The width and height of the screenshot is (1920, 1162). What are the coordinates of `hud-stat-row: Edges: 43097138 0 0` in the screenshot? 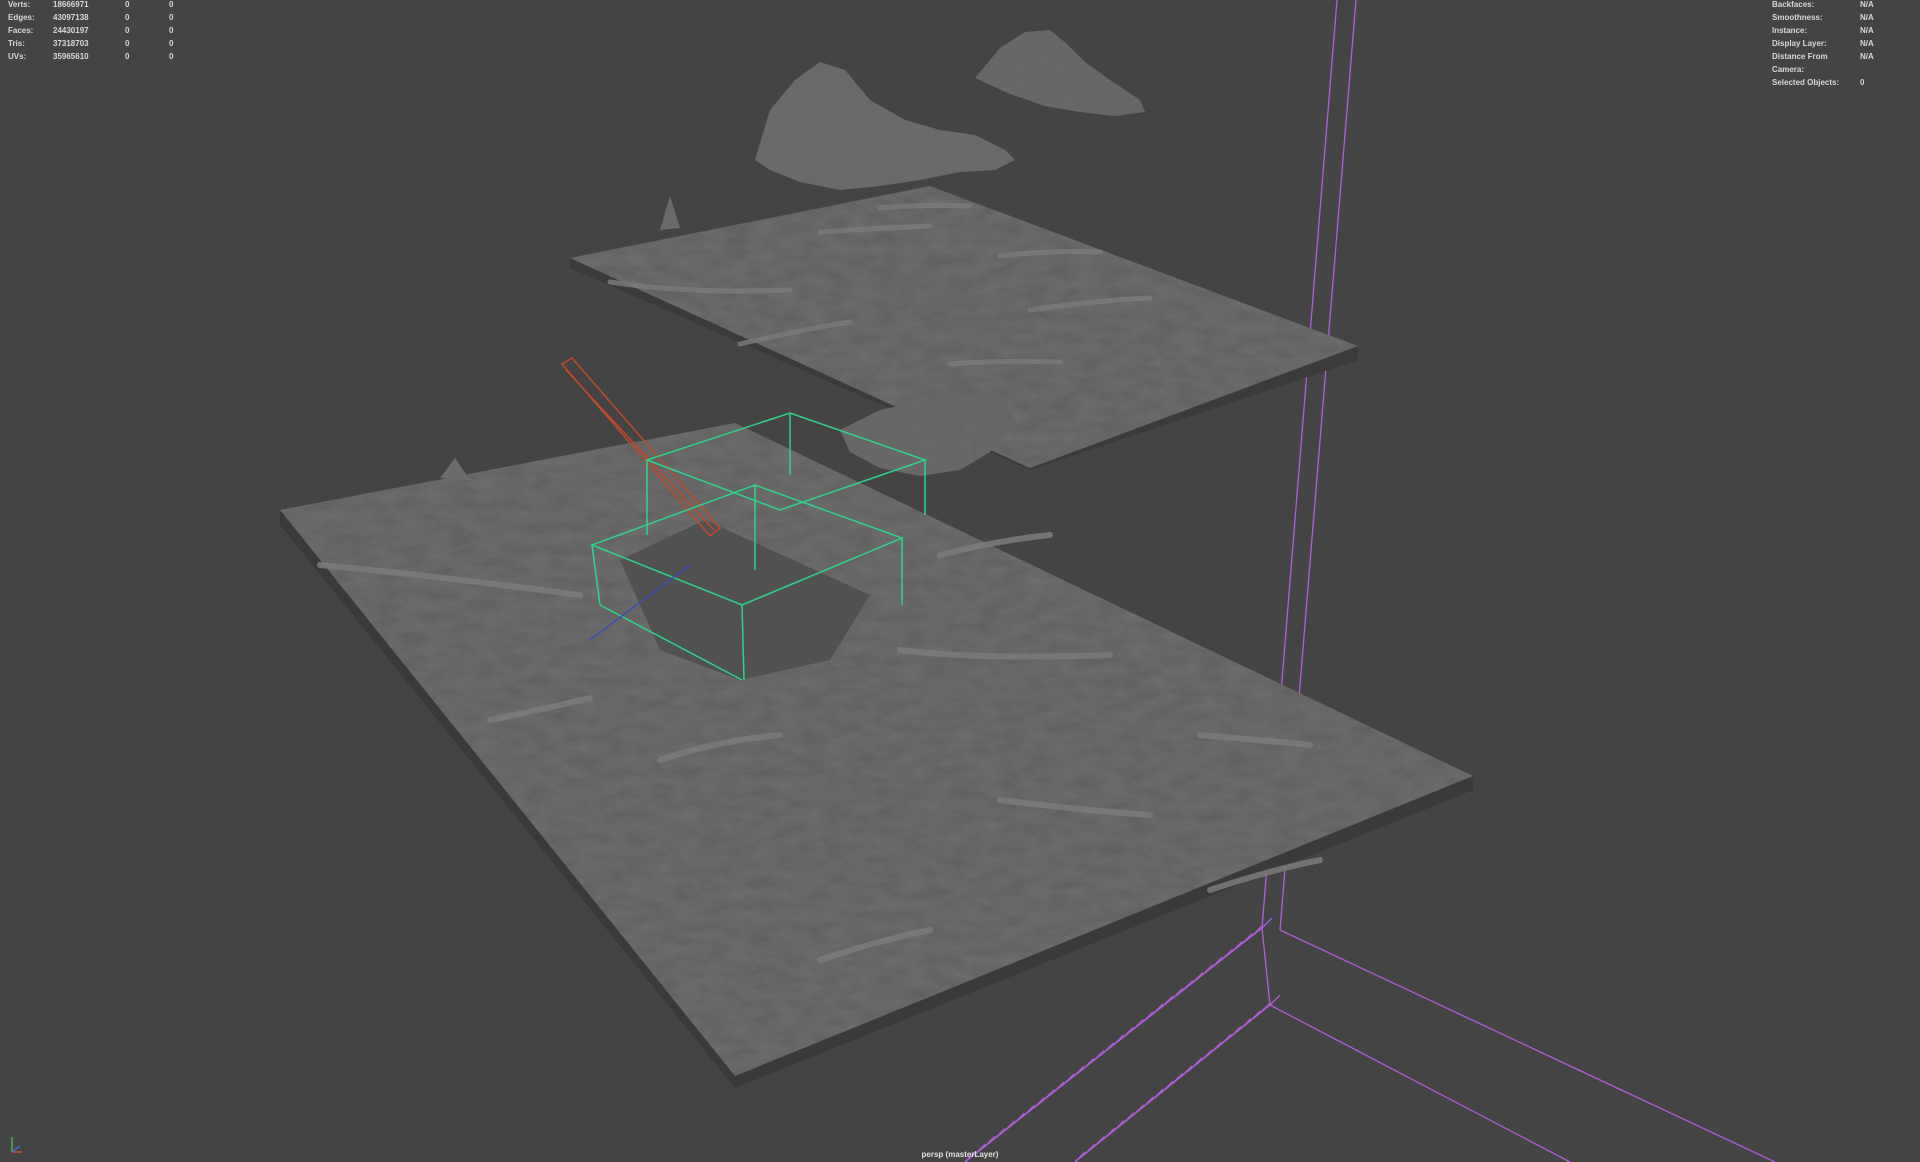 It's located at (103, 17).